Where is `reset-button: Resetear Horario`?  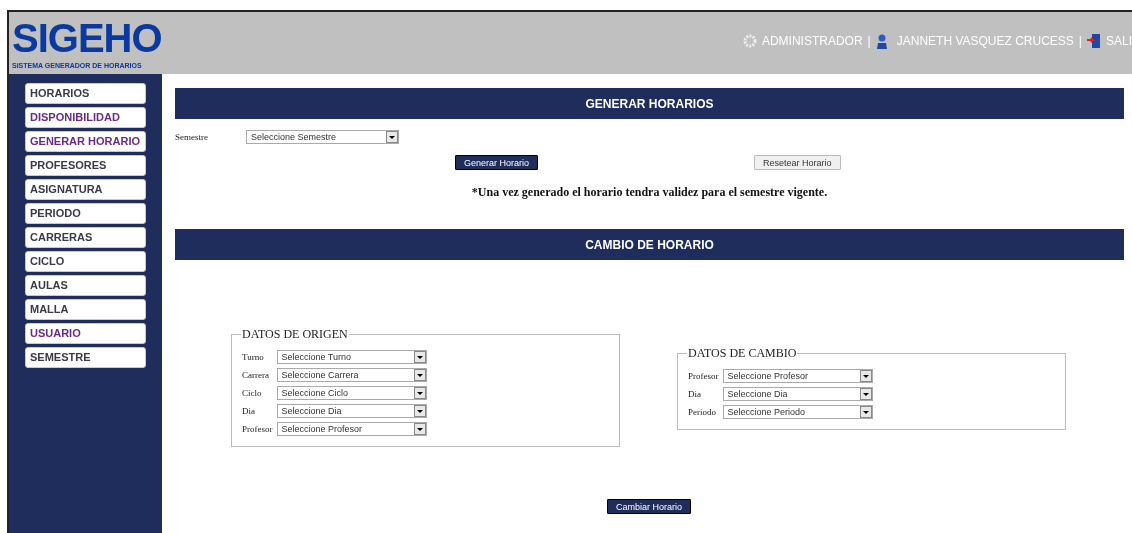
reset-button: Resetear Horario is located at coordinates (797, 162).